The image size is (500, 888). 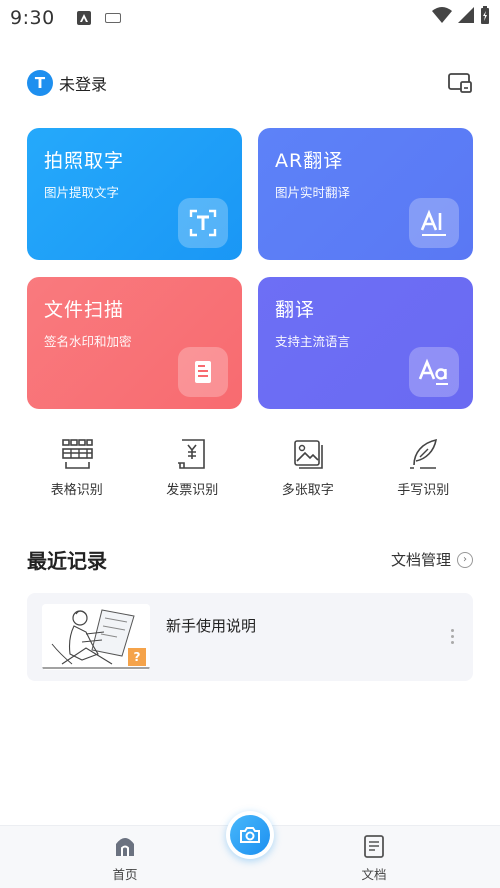 What do you see at coordinates (308, 454) in the screenshot?
I see `multi-image-icon` at bounding box center [308, 454].